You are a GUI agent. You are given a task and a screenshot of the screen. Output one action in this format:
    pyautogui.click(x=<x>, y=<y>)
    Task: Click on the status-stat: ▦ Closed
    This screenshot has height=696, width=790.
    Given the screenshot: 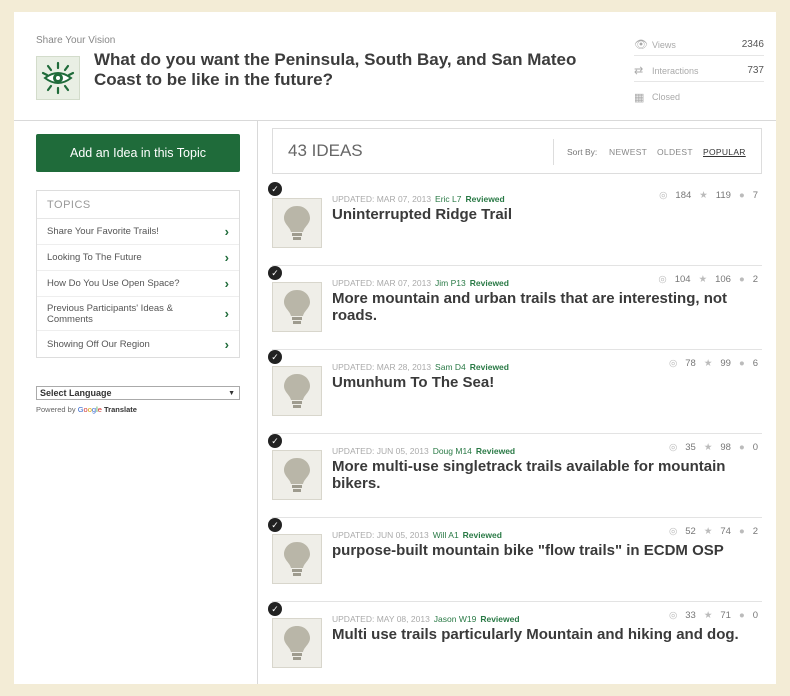 What is the action you would take?
    pyautogui.click(x=657, y=97)
    